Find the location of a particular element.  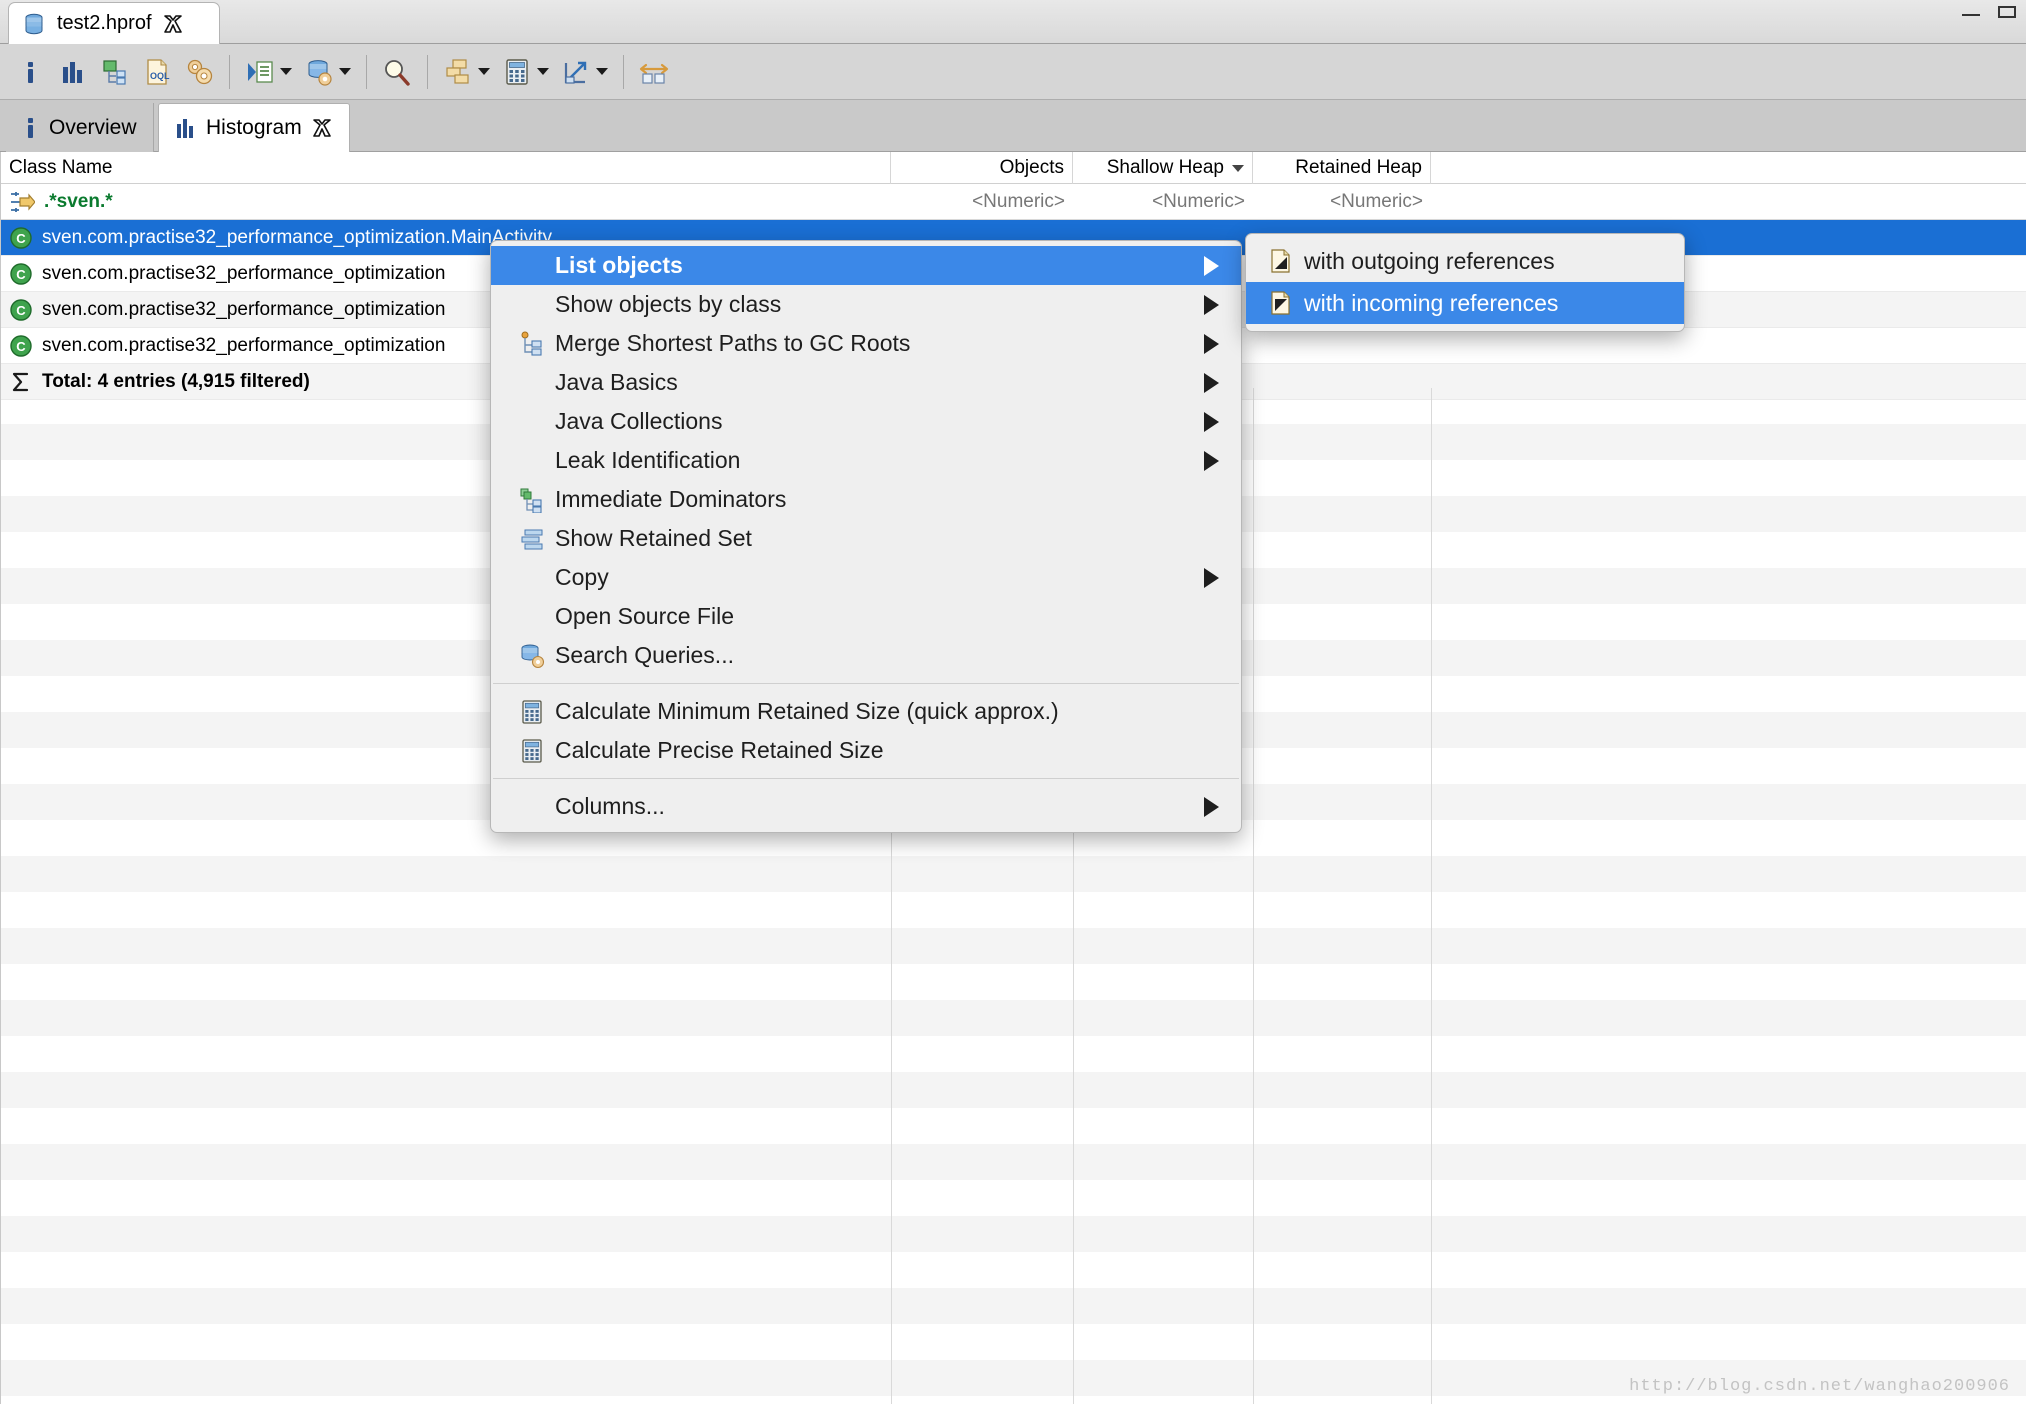

open-query-browser-button is located at coordinates (268, 72).